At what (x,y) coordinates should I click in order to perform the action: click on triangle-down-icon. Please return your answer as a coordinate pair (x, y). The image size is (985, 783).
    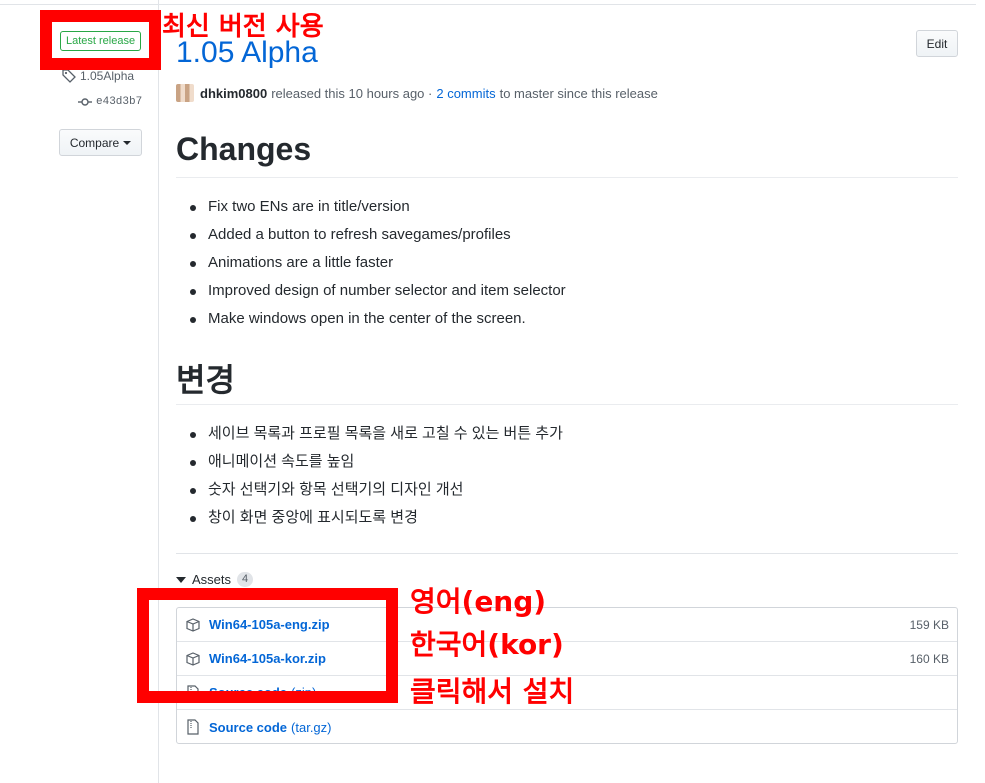
    Looking at the image, I should click on (181, 579).